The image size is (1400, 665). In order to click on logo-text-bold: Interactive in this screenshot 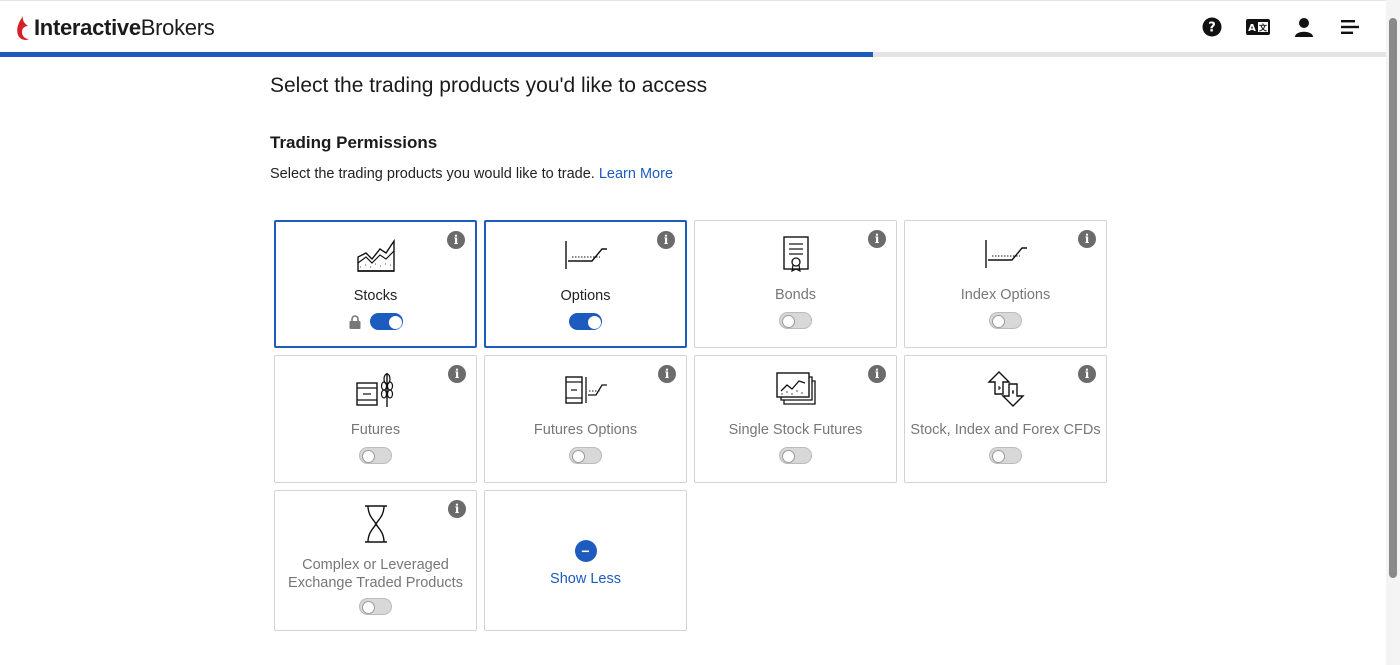, I will do `click(87, 27)`.